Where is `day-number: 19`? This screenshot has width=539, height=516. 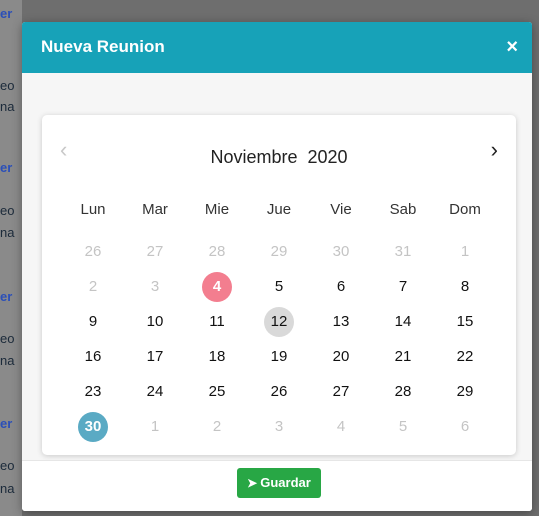 day-number: 19 is located at coordinates (279, 356).